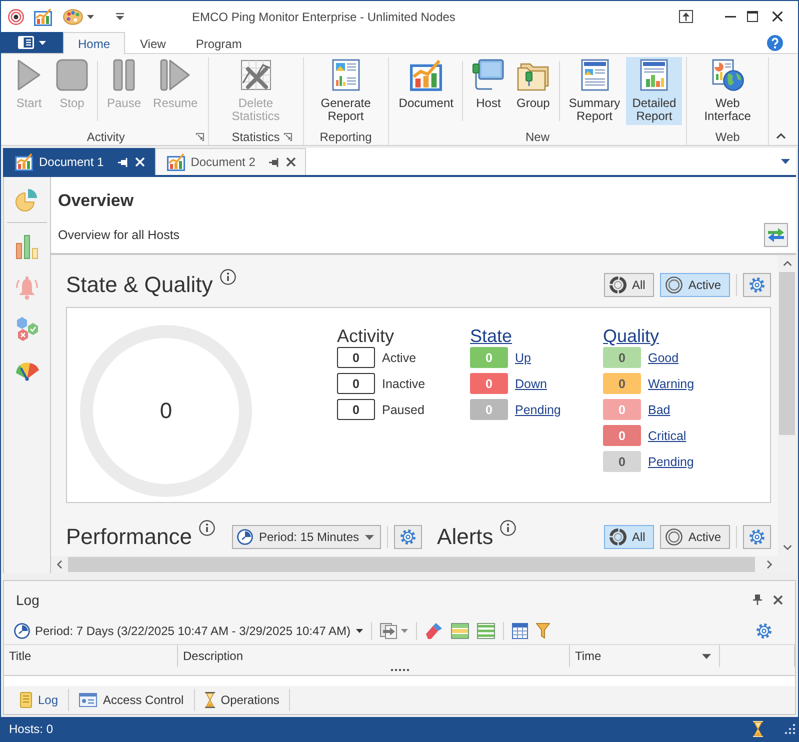  Describe the element at coordinates (389, 631) in the screenshot. I see `export-icon` at that location.